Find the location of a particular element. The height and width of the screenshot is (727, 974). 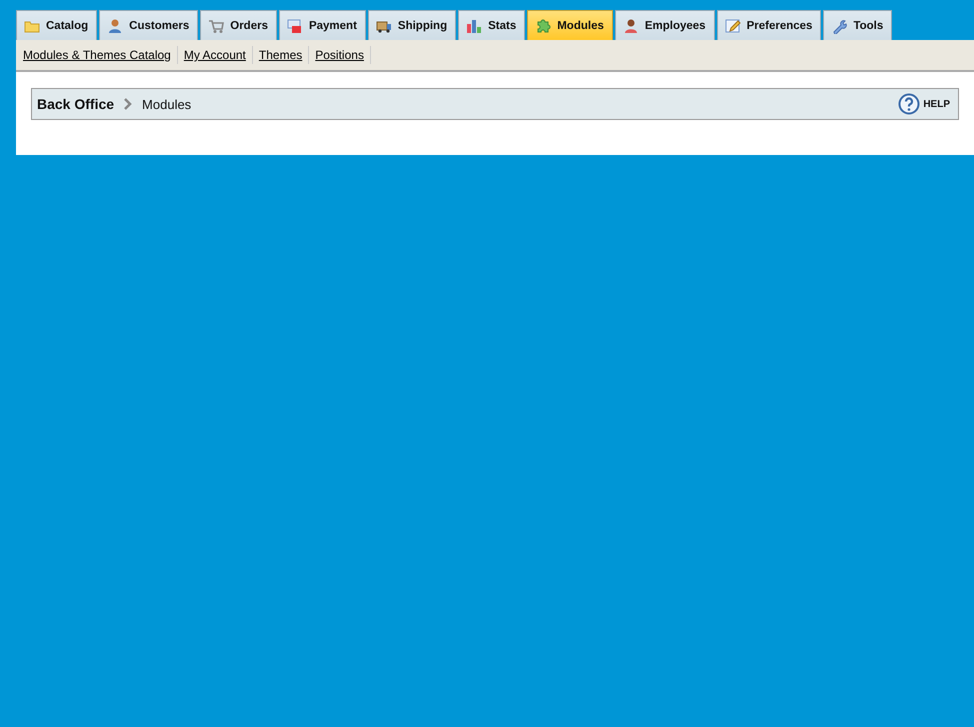

breadcrumb-root: Back Office is located at coordinates (75, 104).